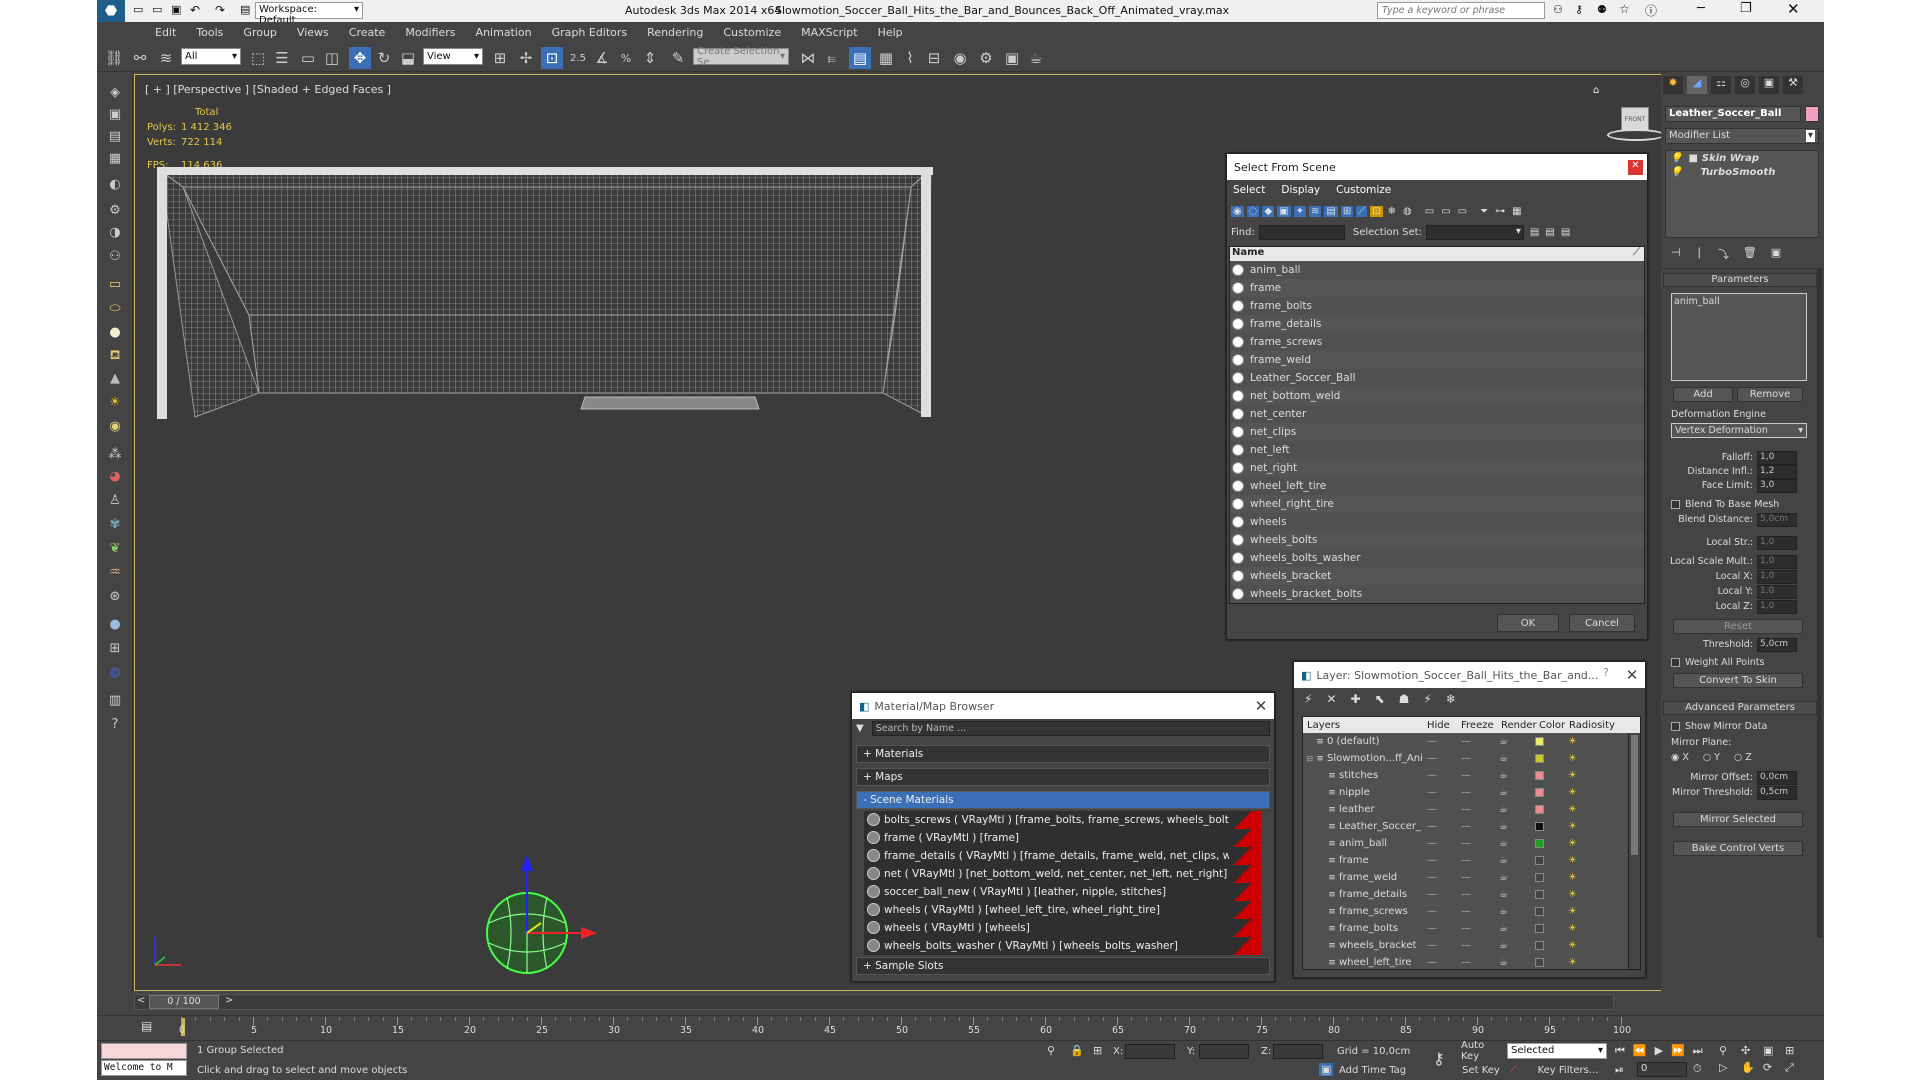 The width and height of the screenshot is (1920, 1080). What do you see at coordinates (165, 32) in the screenshot?
I see `menu-edit: Edit` at bounding box center [165, 32].